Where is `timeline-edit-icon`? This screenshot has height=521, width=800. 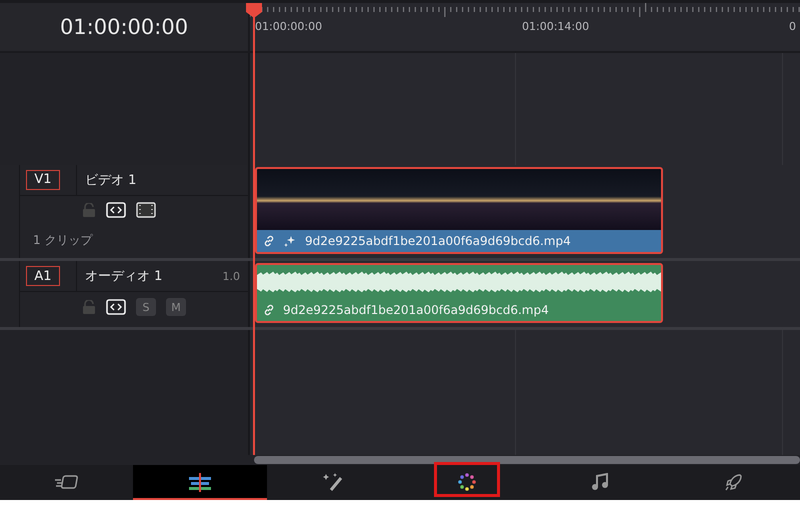 timeline-edit-icon is located at coordinates (199, 482).